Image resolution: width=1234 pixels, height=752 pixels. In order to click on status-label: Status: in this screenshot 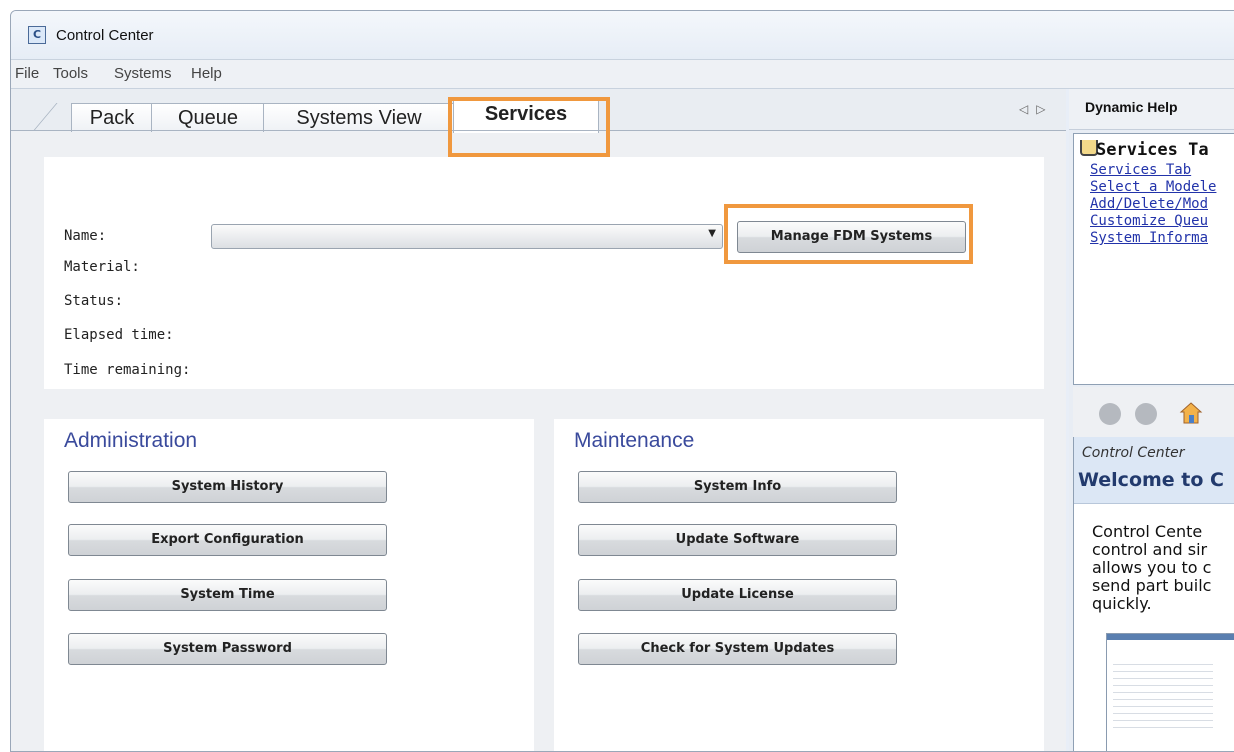, I will do `click(94, 301)`.